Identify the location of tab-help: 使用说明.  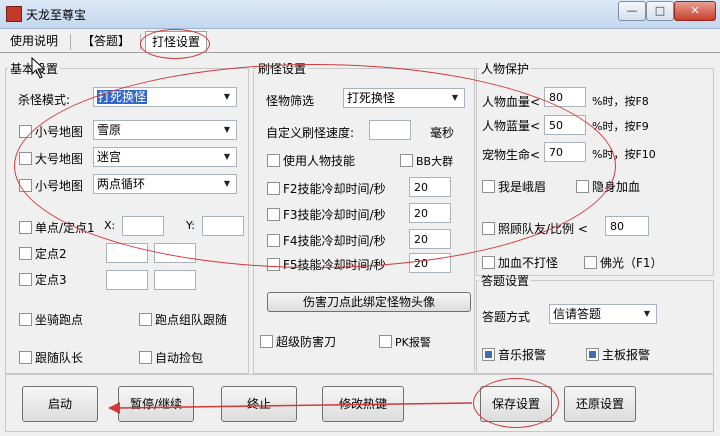
(34, 41).